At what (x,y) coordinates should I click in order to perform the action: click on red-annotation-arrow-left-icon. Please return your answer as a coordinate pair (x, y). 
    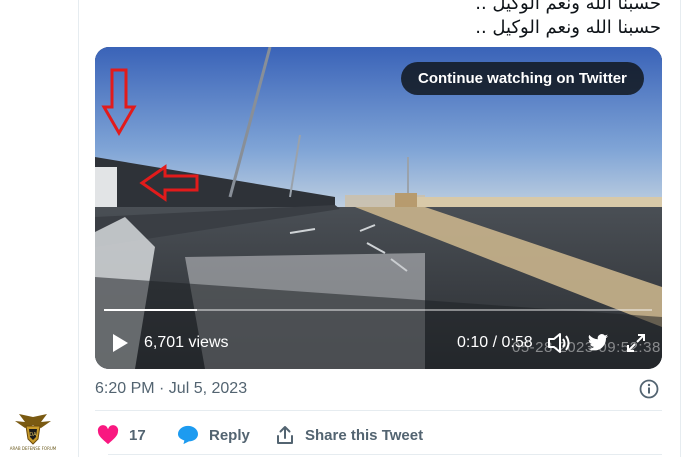
    Looking at the image, I should click on (169, 183).